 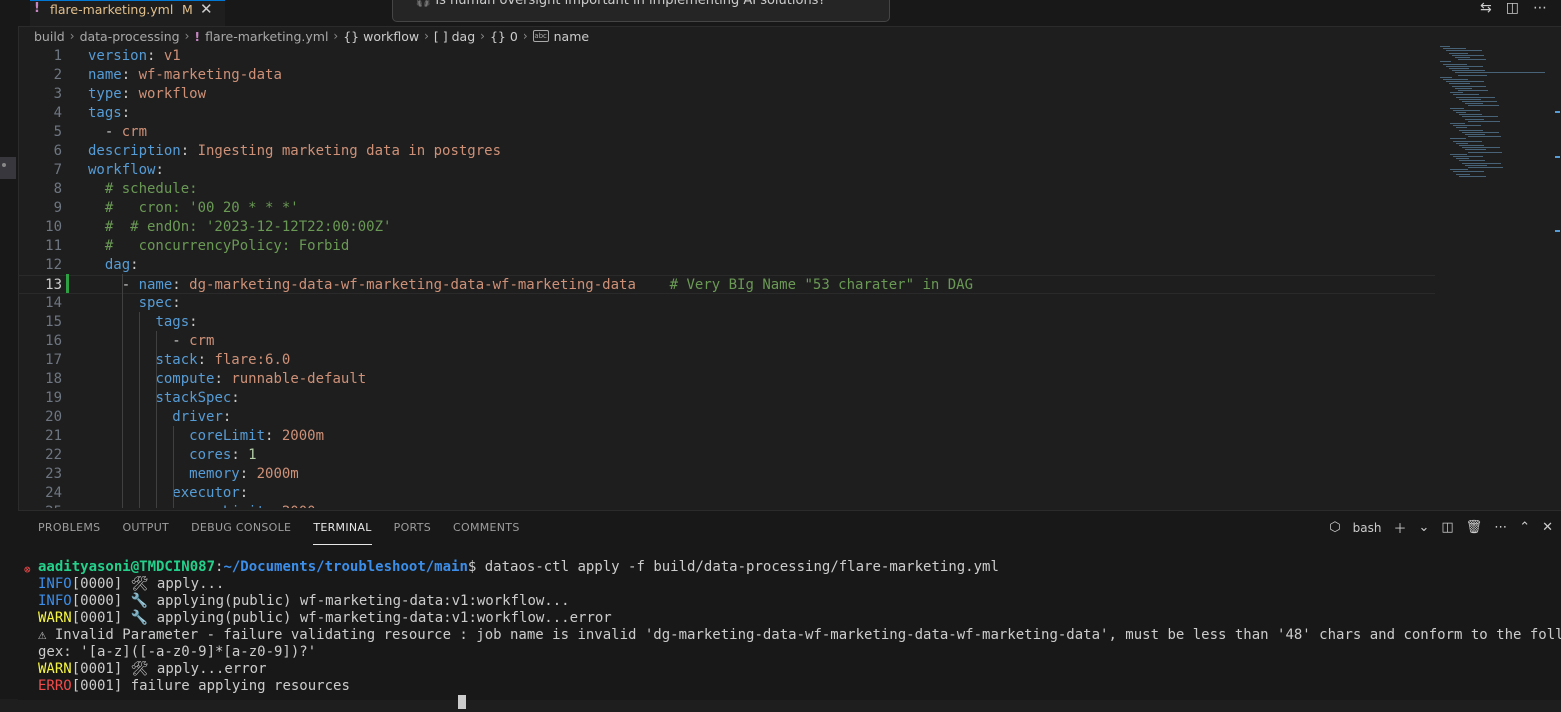 I want to click on code-line: 24 executor:, so click(x=726, y=493).